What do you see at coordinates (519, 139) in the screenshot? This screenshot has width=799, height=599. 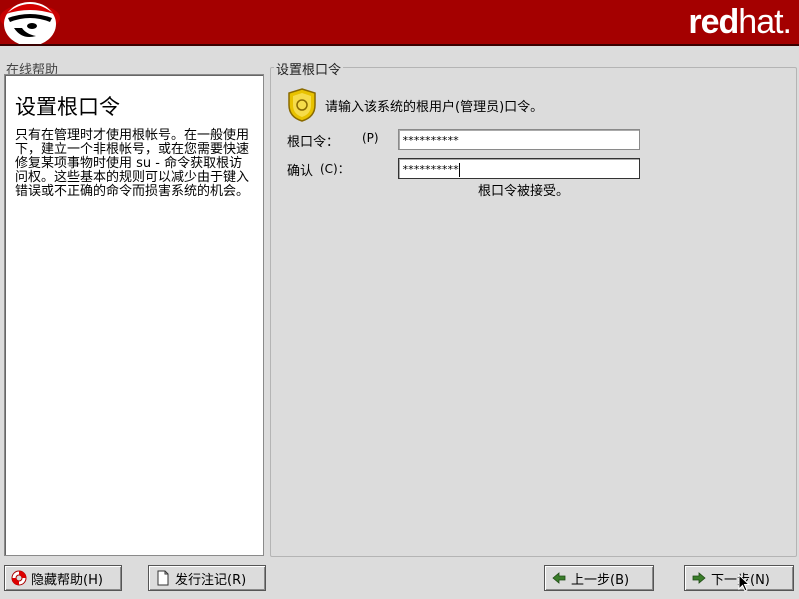 I see `root-password-input: **********` at bounding box center [519, 139].